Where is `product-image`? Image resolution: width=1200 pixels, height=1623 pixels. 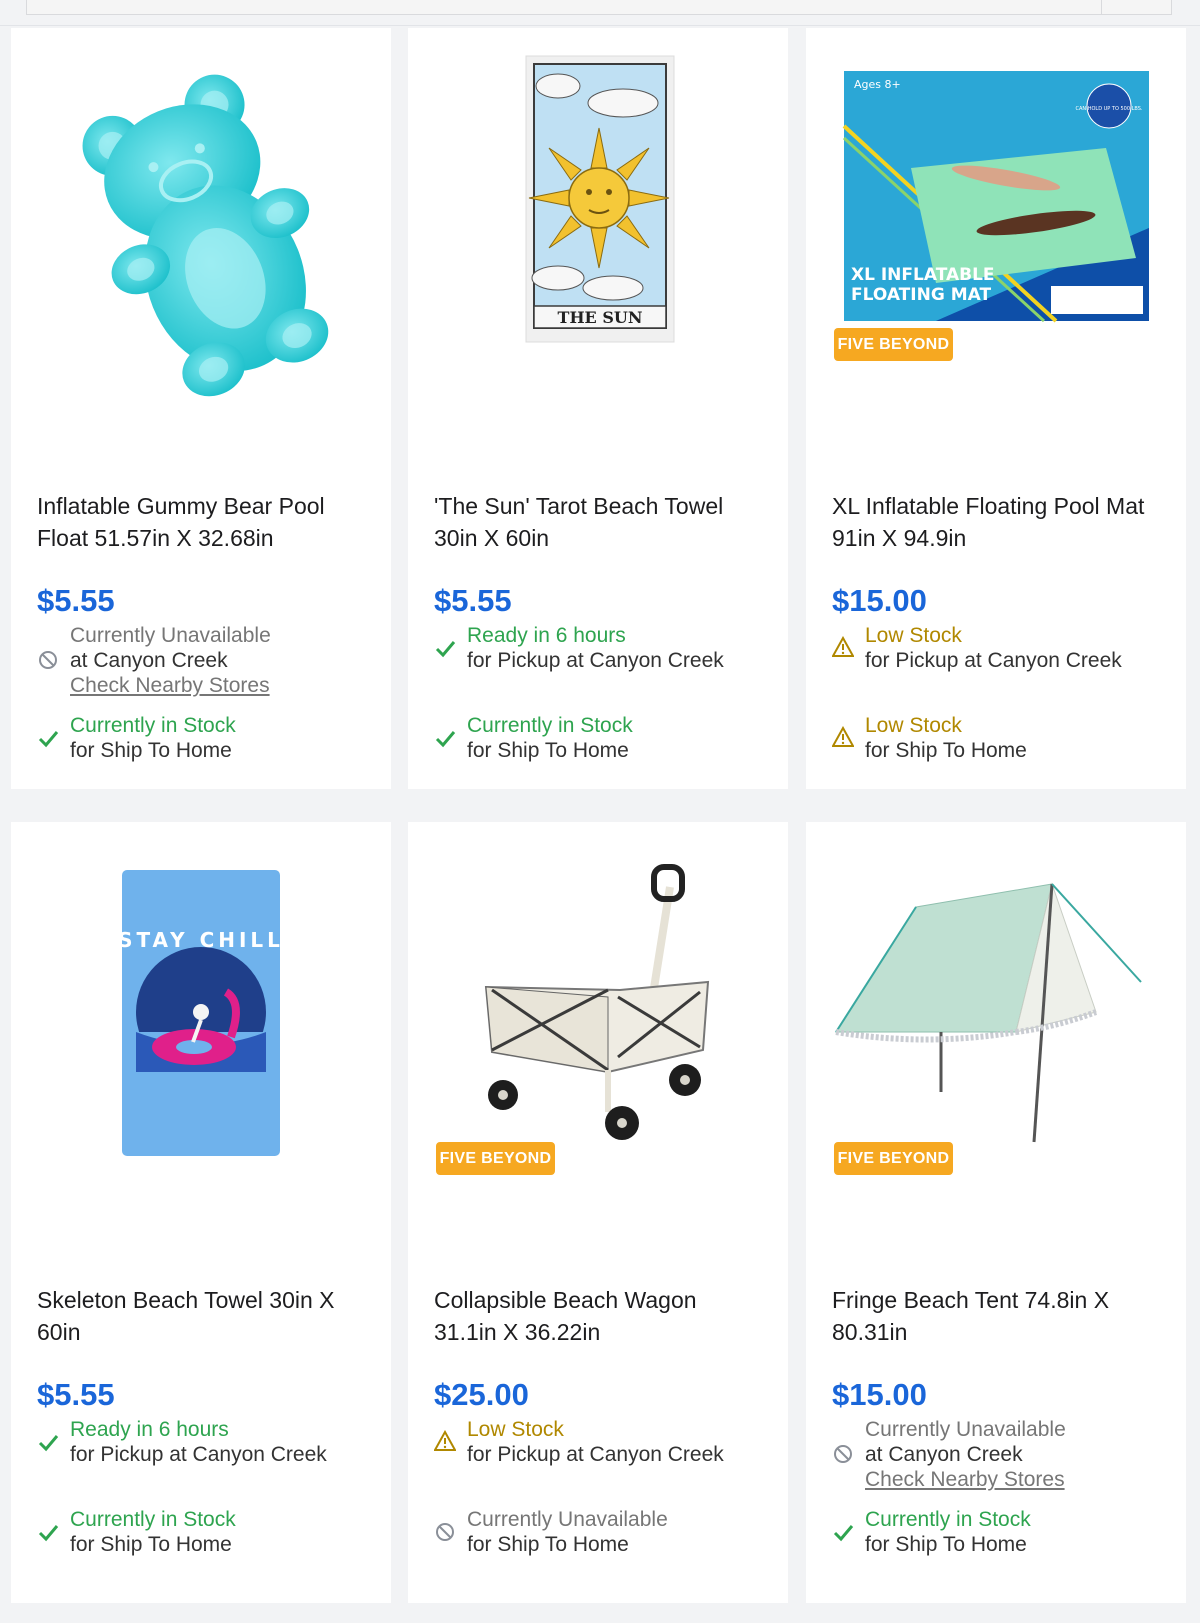
product-image is located at coordinates (201, 248).